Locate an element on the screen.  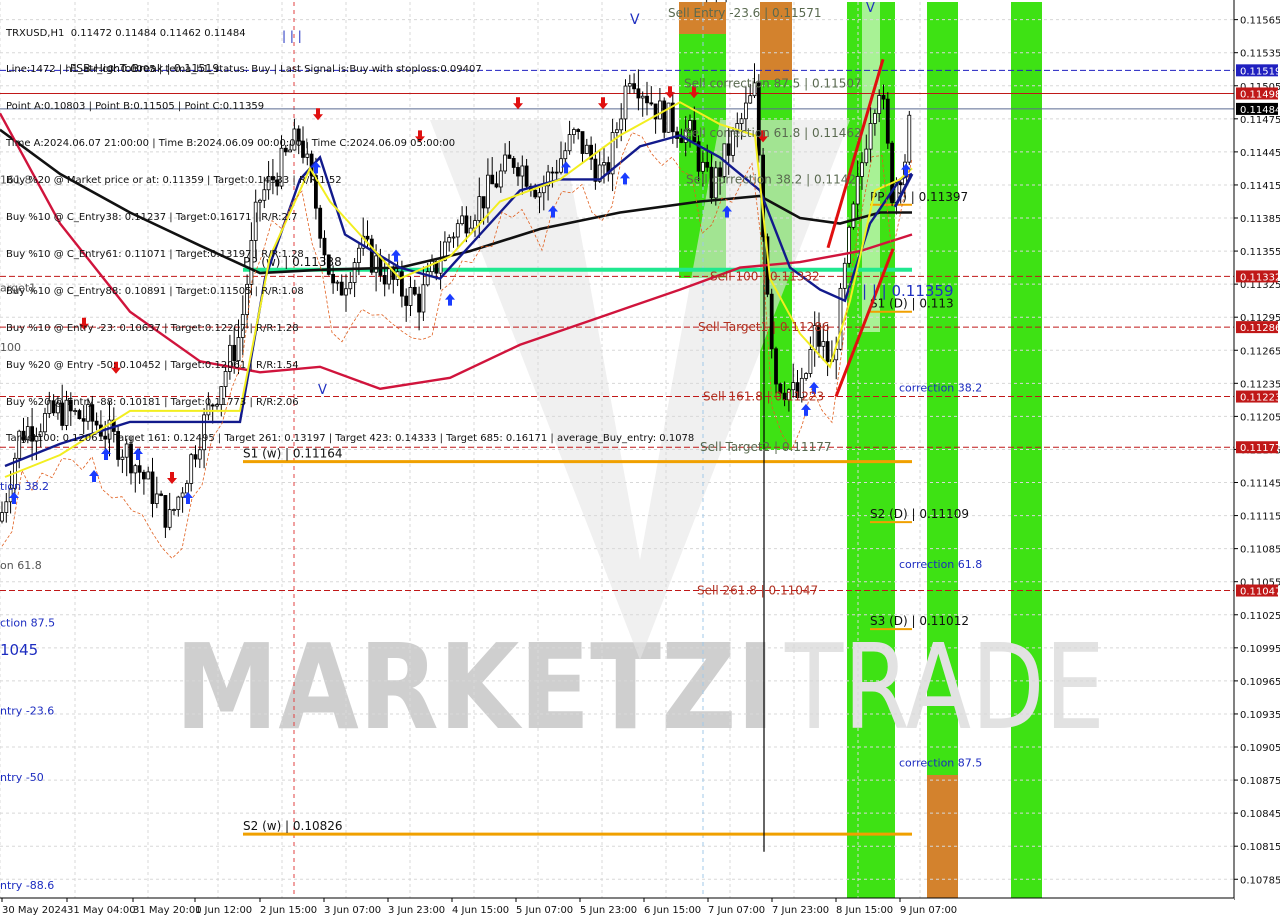
price-axis-label: 0.11385 is located at coordinates (1260, 219).